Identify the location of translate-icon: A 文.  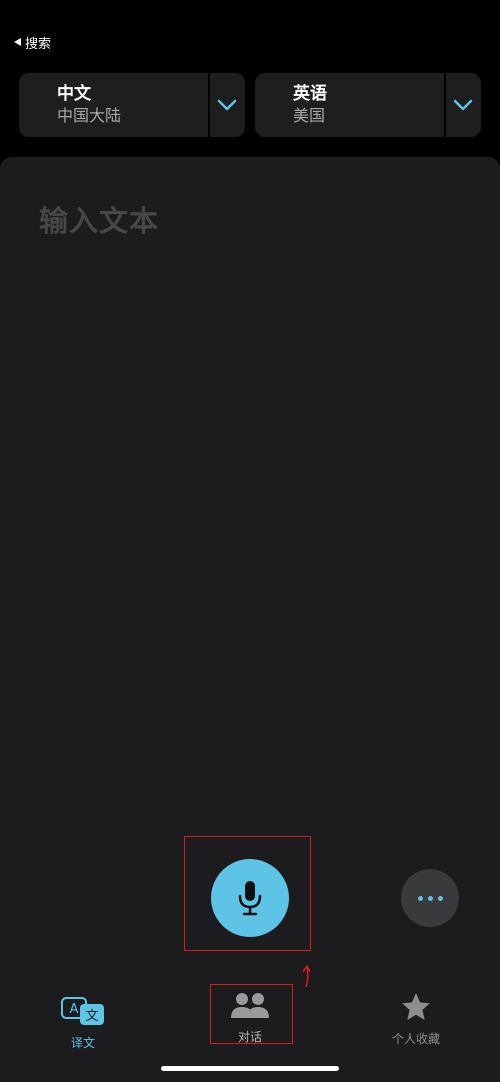
(82, 1011).